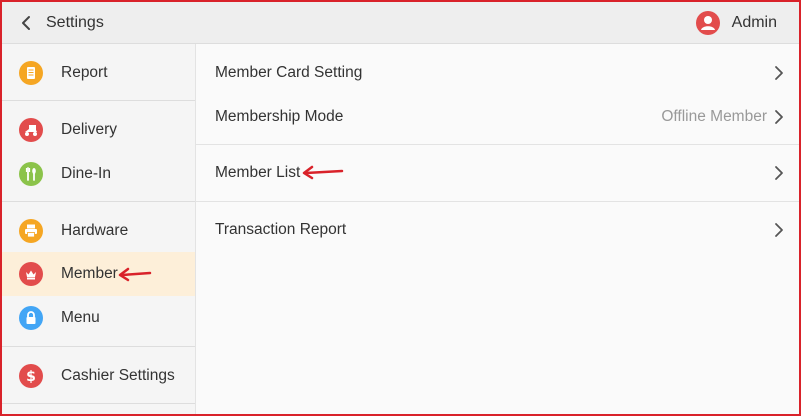  I want to click on user-name: Admin, so click(754, 22).